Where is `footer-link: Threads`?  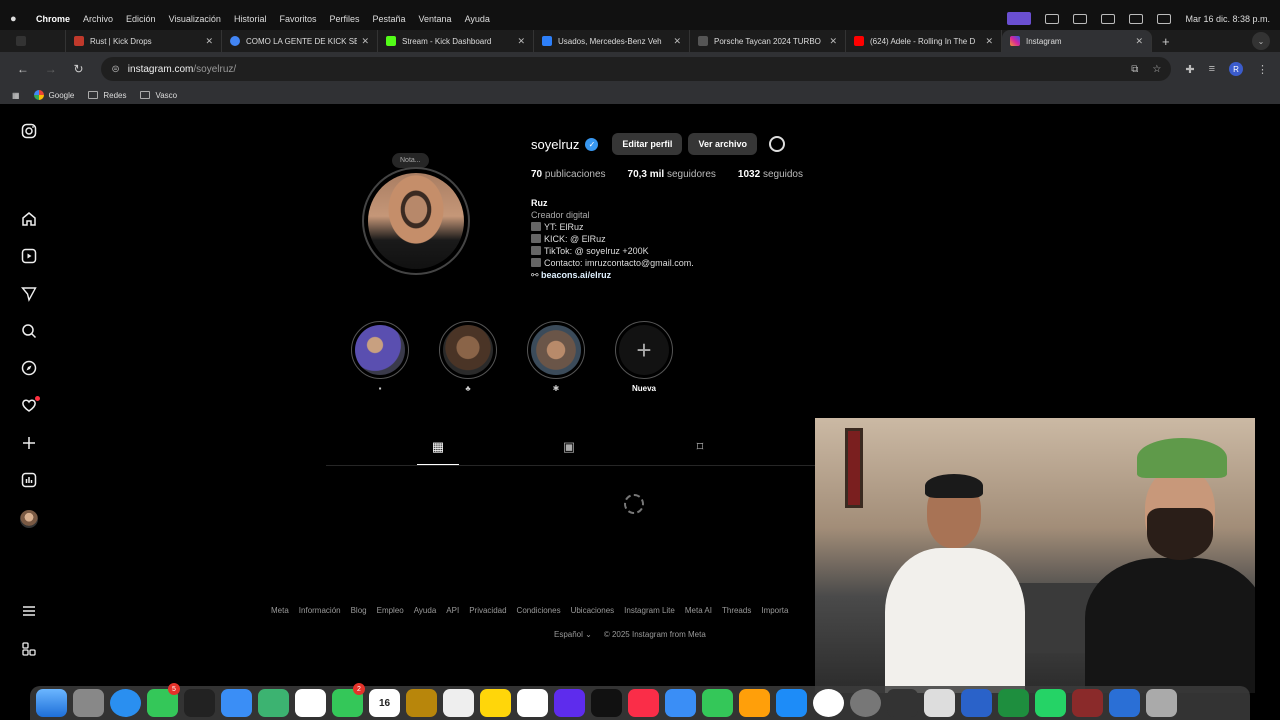
footer-link: Threads is located at coordinates (736, 610).